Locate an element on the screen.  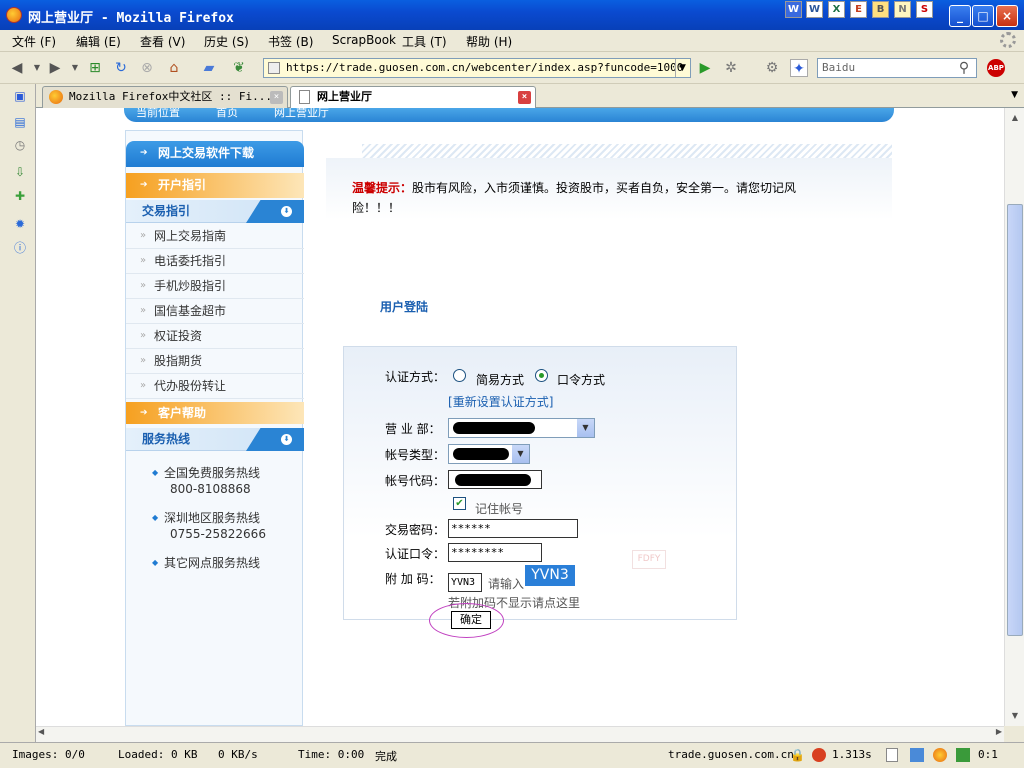
vertical-scrollbar: ▲ ▼ is located at coordinates (1014, 417).